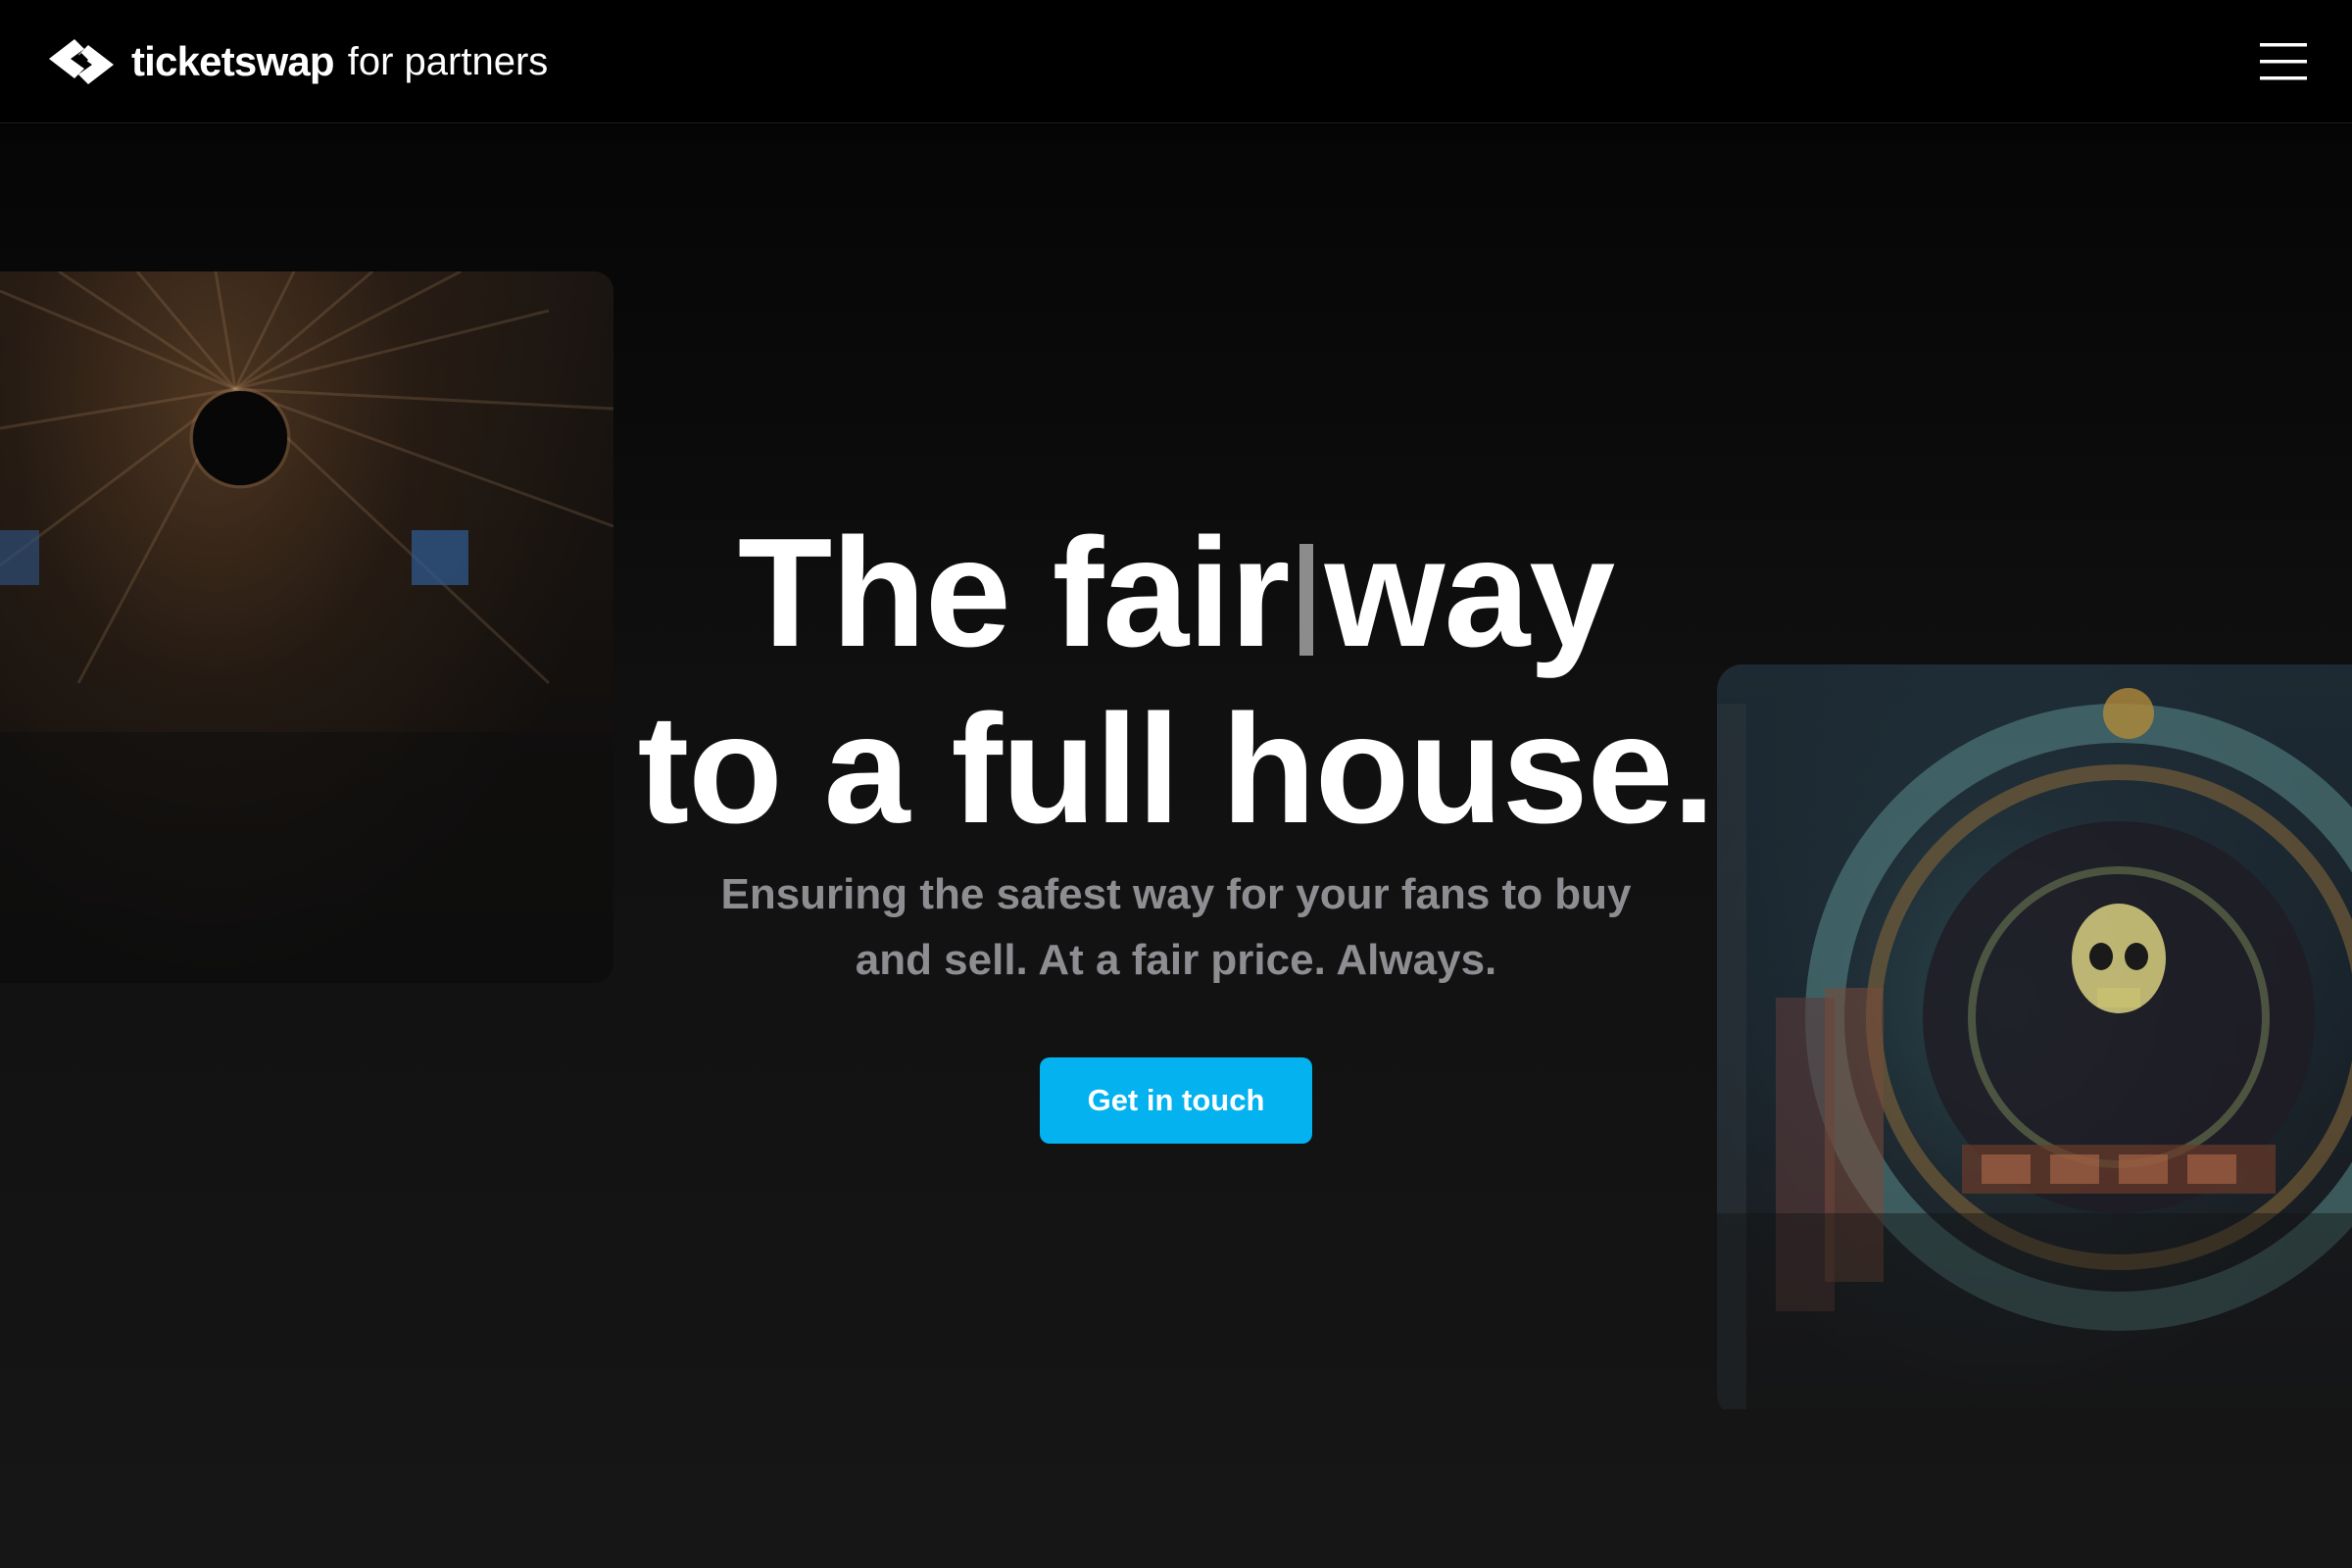 The height and width of the screenshot is (1568, 2352). I want to click on brand-name: ticketswap, so click(233, 61).